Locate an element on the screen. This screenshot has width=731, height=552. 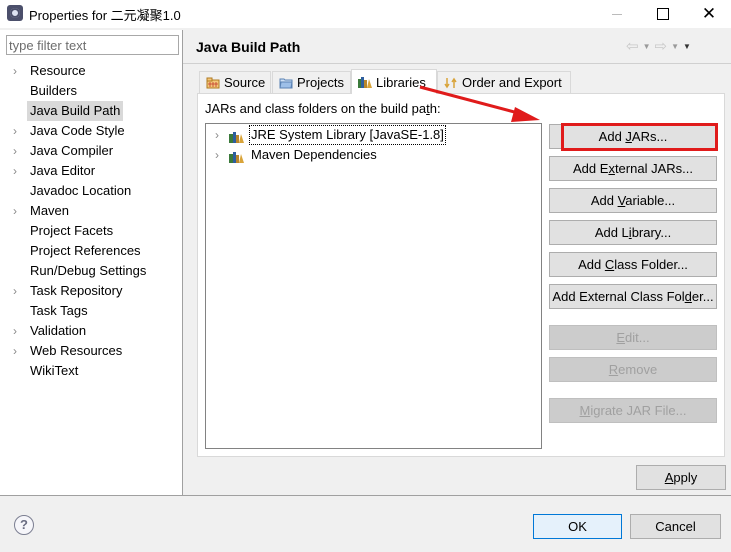
page-title: Java Build Path is located at coordinates (248, 47).